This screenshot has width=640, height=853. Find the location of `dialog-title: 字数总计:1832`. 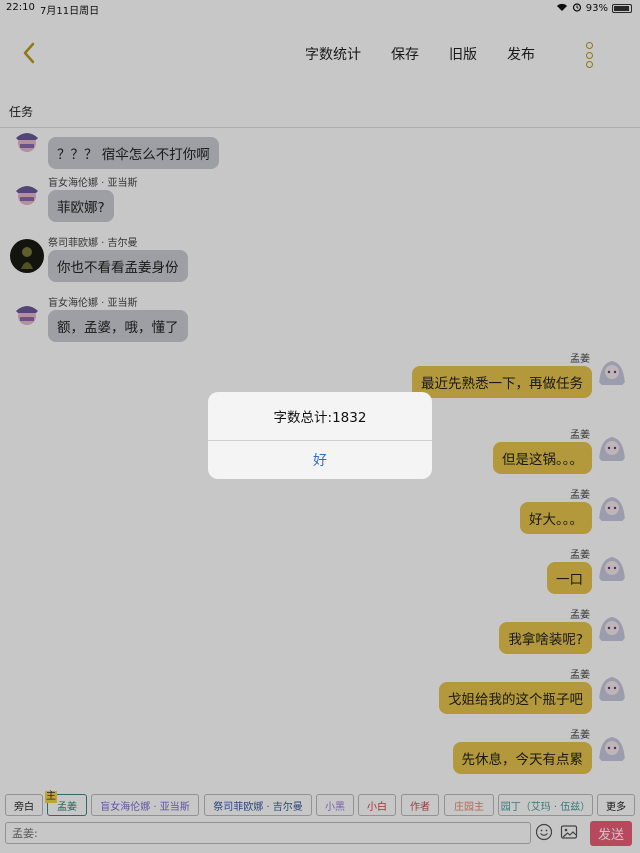

dialog-title: 字数总计:1832 is located at coordinates (320, 416).